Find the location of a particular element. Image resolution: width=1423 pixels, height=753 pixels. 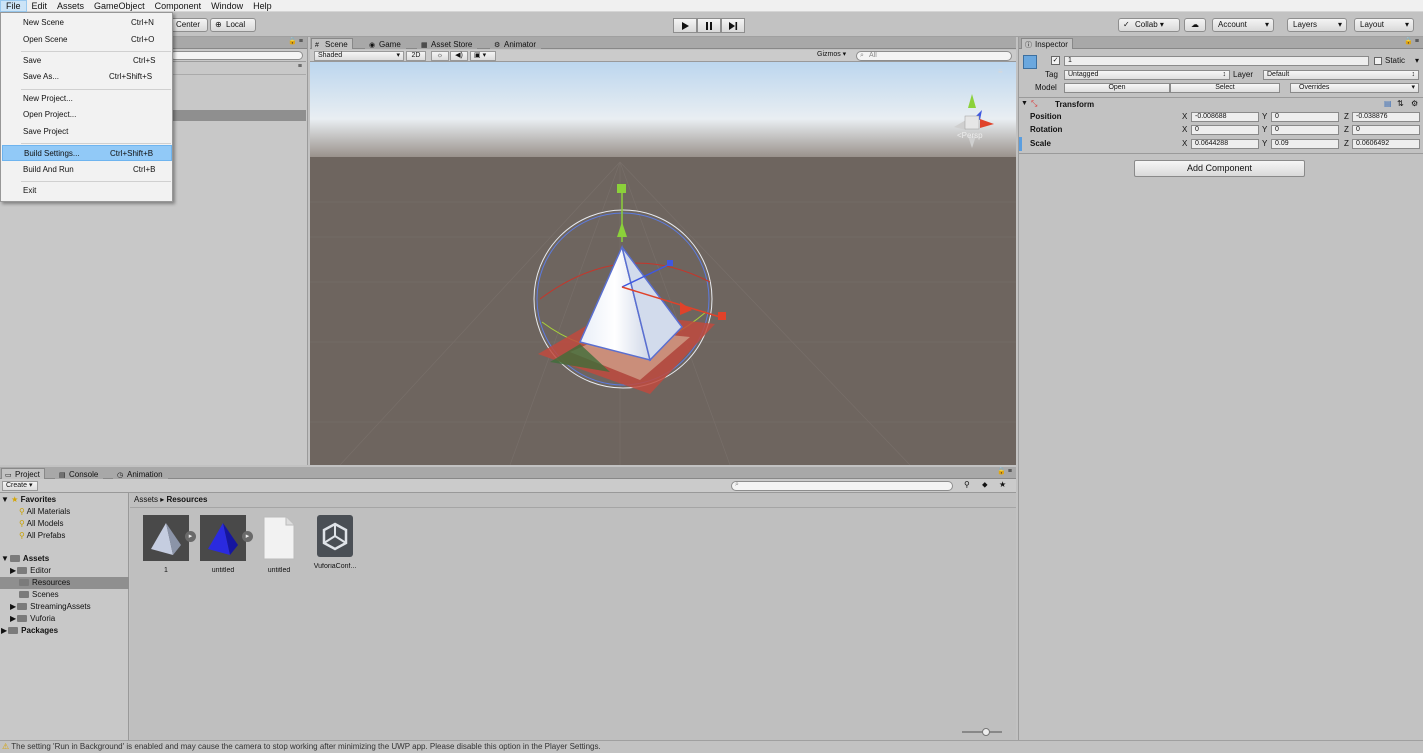

overrides-dropdown: Overrides ▾ is located at coordinates (1354, 88).